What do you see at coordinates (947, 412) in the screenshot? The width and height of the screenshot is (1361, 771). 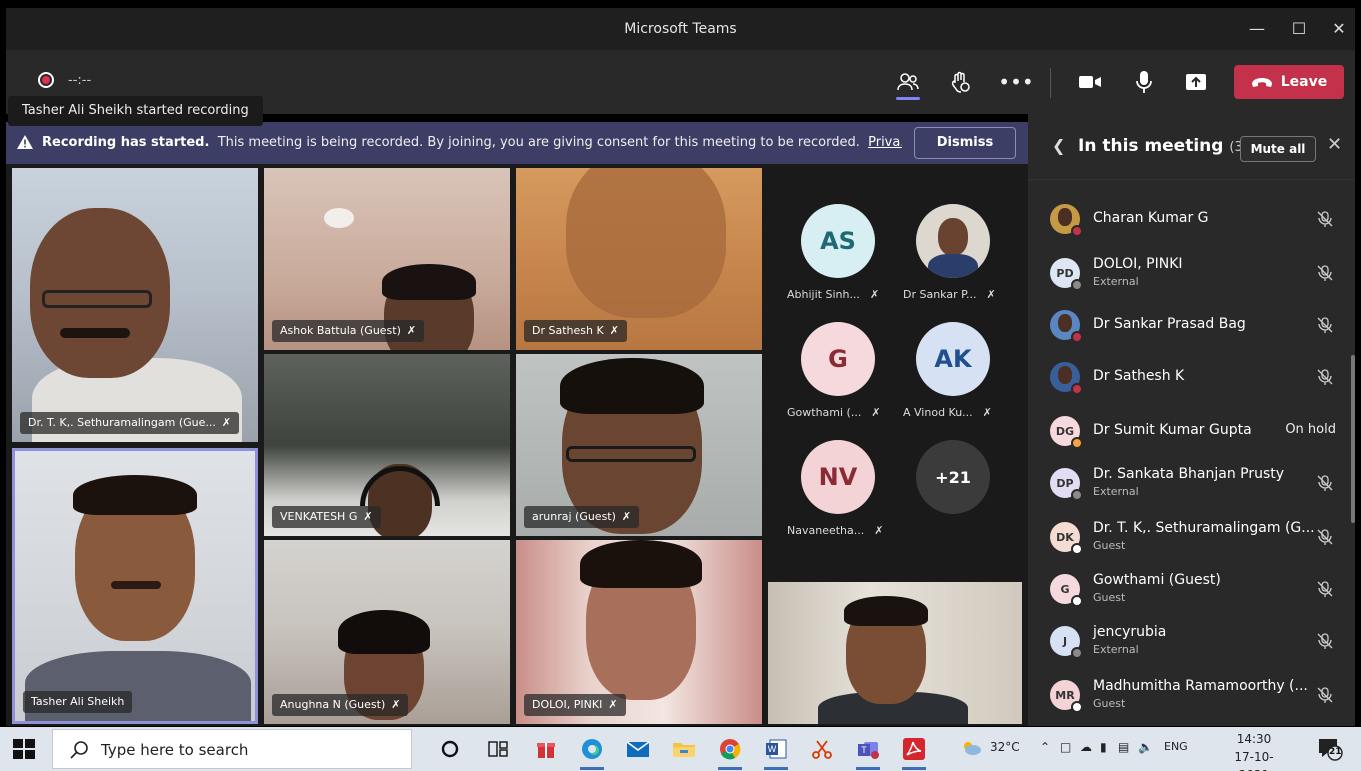 I see `avatar-name-row: A Vinod Ku... ✗` at bounding box center [947, 412].